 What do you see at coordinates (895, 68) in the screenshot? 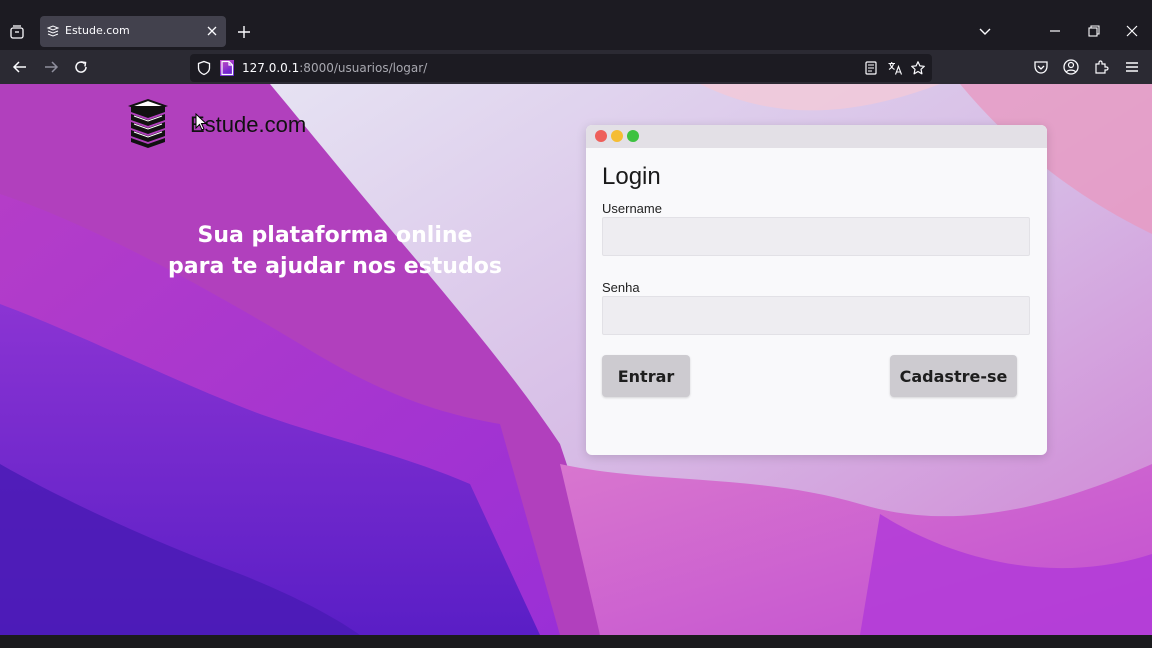
I see `translate-icon` at bounding box center [895, 68].